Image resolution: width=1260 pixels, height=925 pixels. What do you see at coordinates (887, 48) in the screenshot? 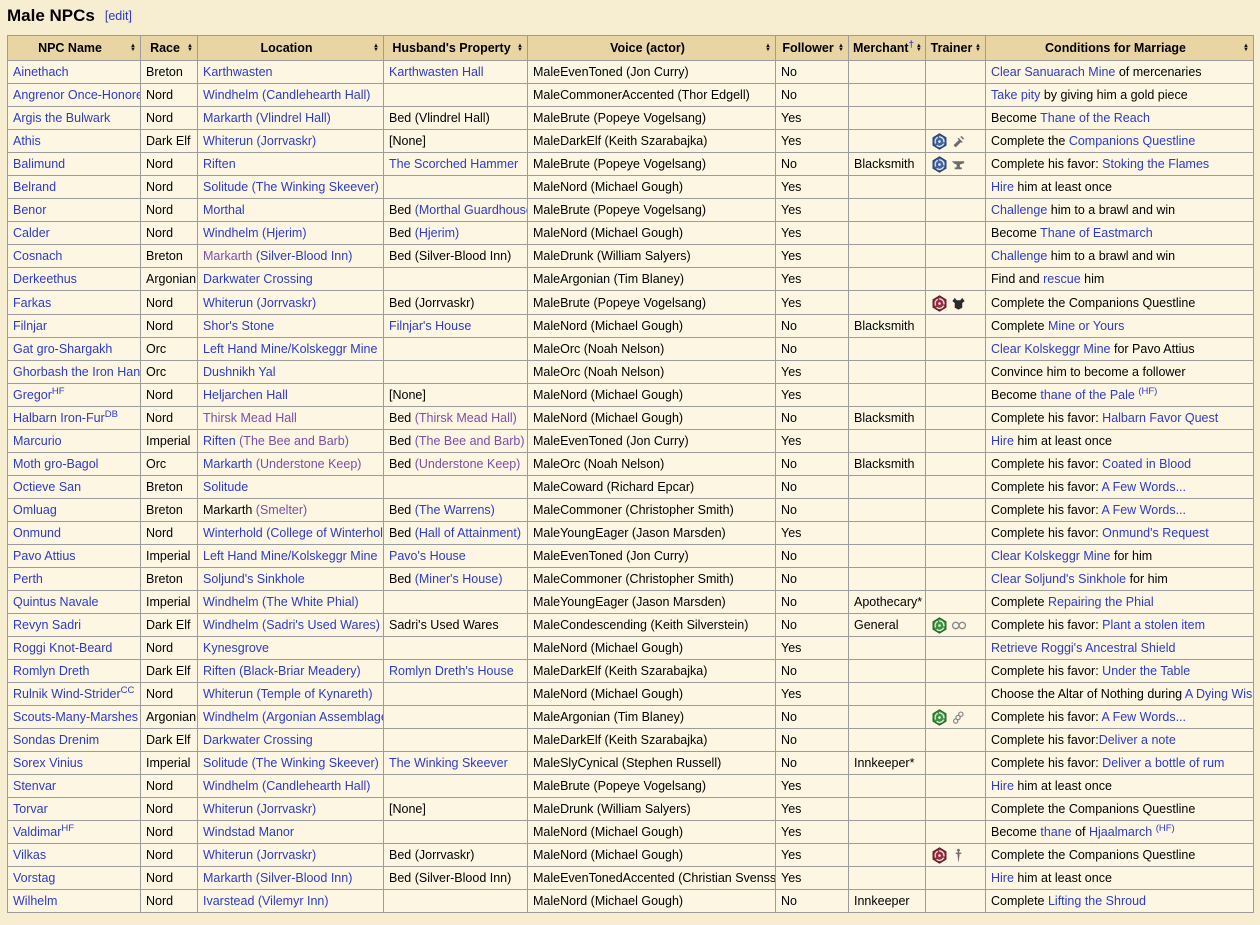
I see `column-header-merchant: Merchant† ▲ ▼` at bounding box center [887, 48].